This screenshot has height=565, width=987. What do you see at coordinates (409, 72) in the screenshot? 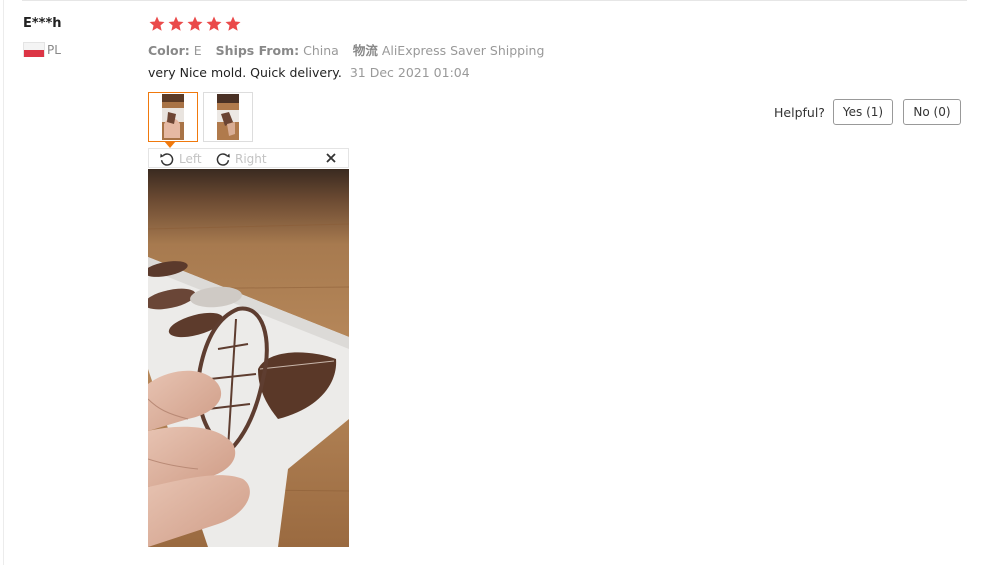
I see `review-date: 31 Dec 2021 01:04` at bounding box center [409, 72].